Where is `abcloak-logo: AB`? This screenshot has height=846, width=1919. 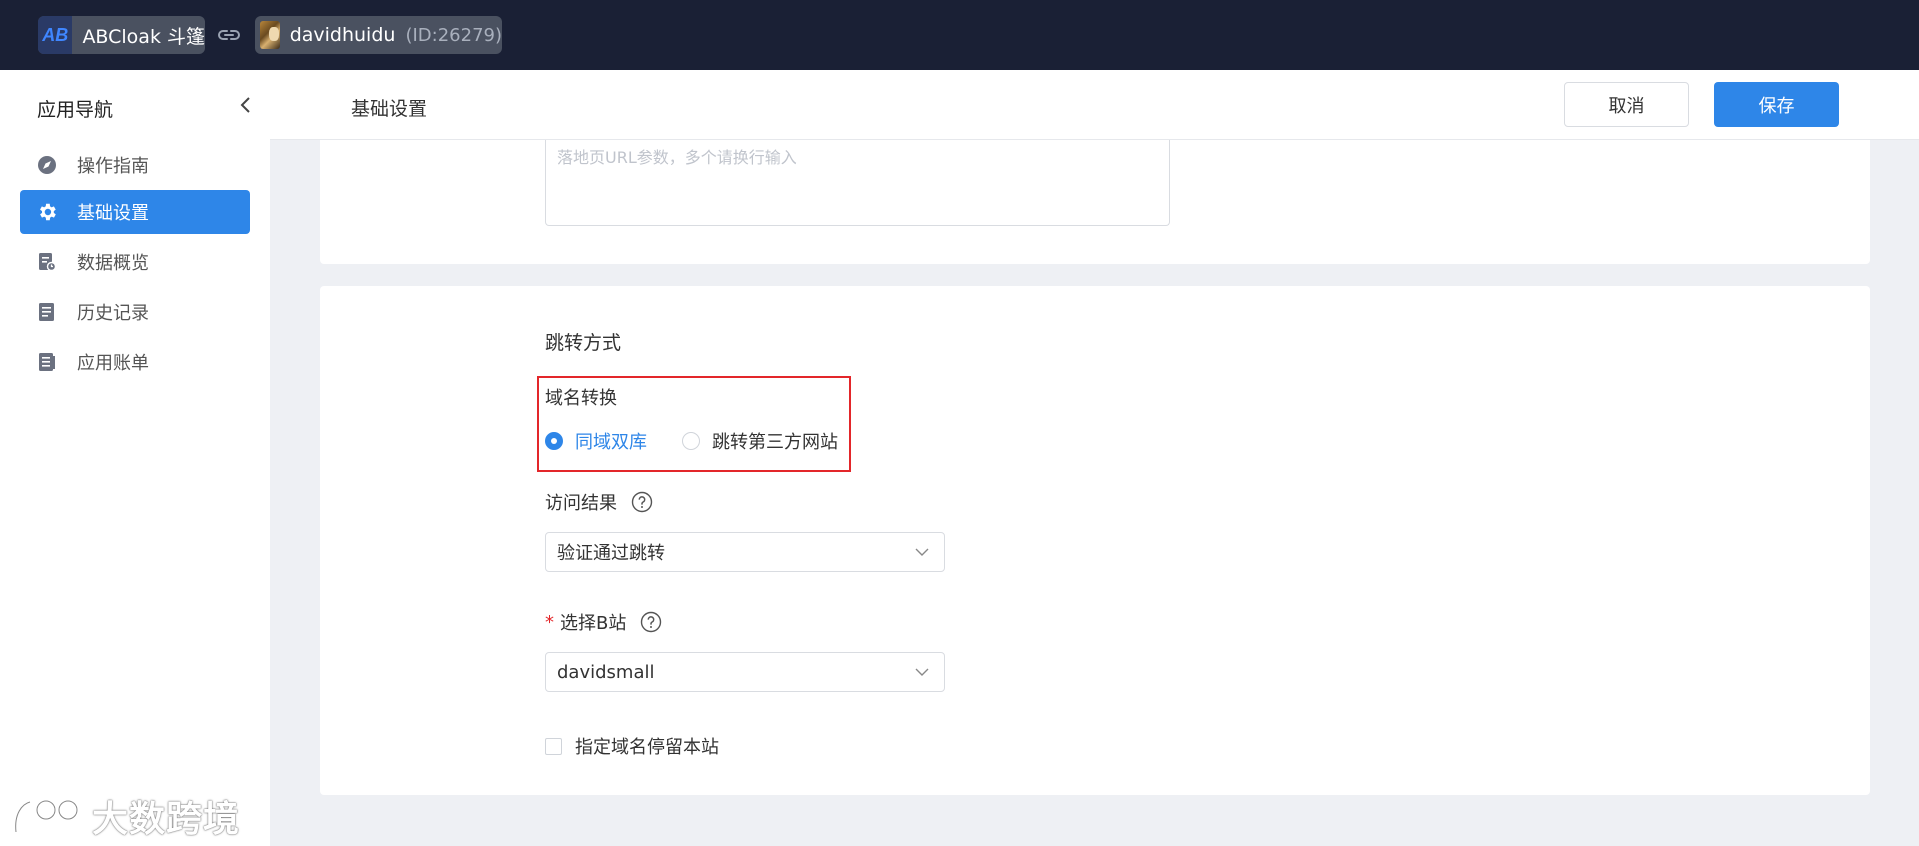 abcloak-logo: AB is located at coordinates (55, 35).